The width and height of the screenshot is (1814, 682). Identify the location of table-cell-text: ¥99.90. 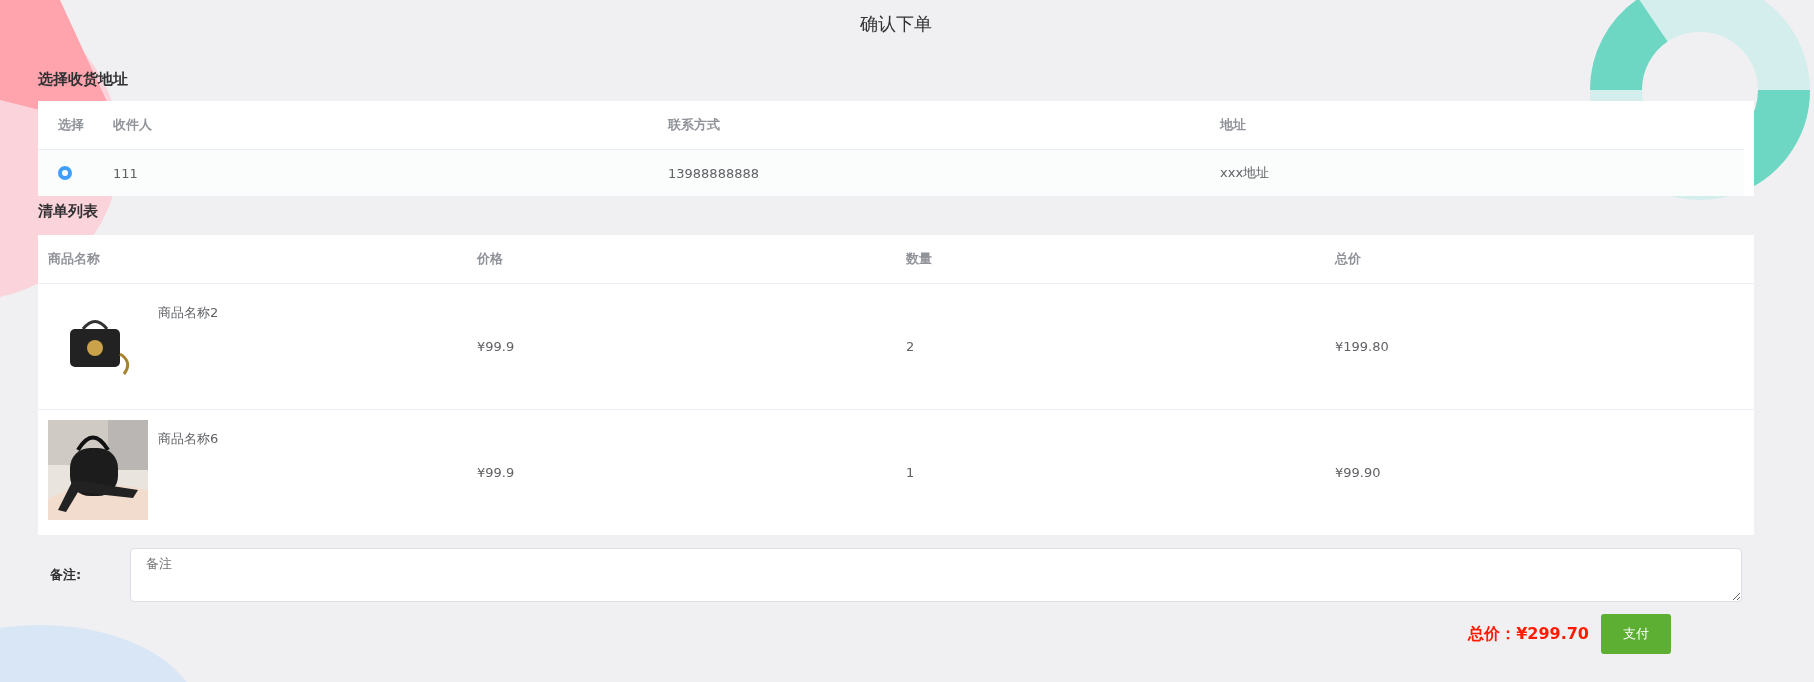
(1358, 472).